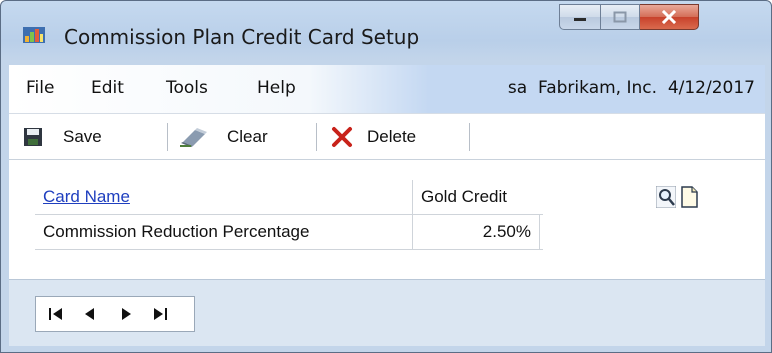 The image size is (772, 353). I want to click on window-title: Commission Plan Credit Card Setup, so click(242, 37).